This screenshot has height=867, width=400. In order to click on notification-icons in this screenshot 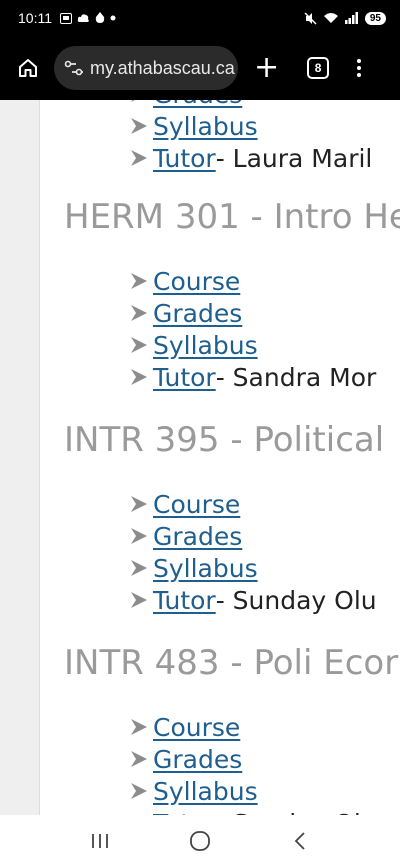, I will do `click(88, 18)`.